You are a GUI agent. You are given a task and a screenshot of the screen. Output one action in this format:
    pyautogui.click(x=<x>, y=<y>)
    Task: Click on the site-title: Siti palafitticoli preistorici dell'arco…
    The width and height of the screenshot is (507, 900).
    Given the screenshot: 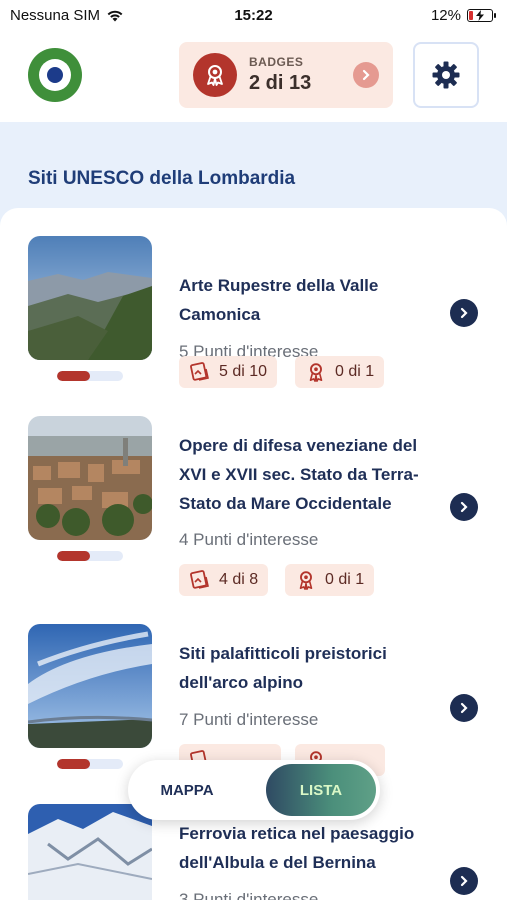 What is the action you would take?
    pyautogui.click(x=310, y=668)
    